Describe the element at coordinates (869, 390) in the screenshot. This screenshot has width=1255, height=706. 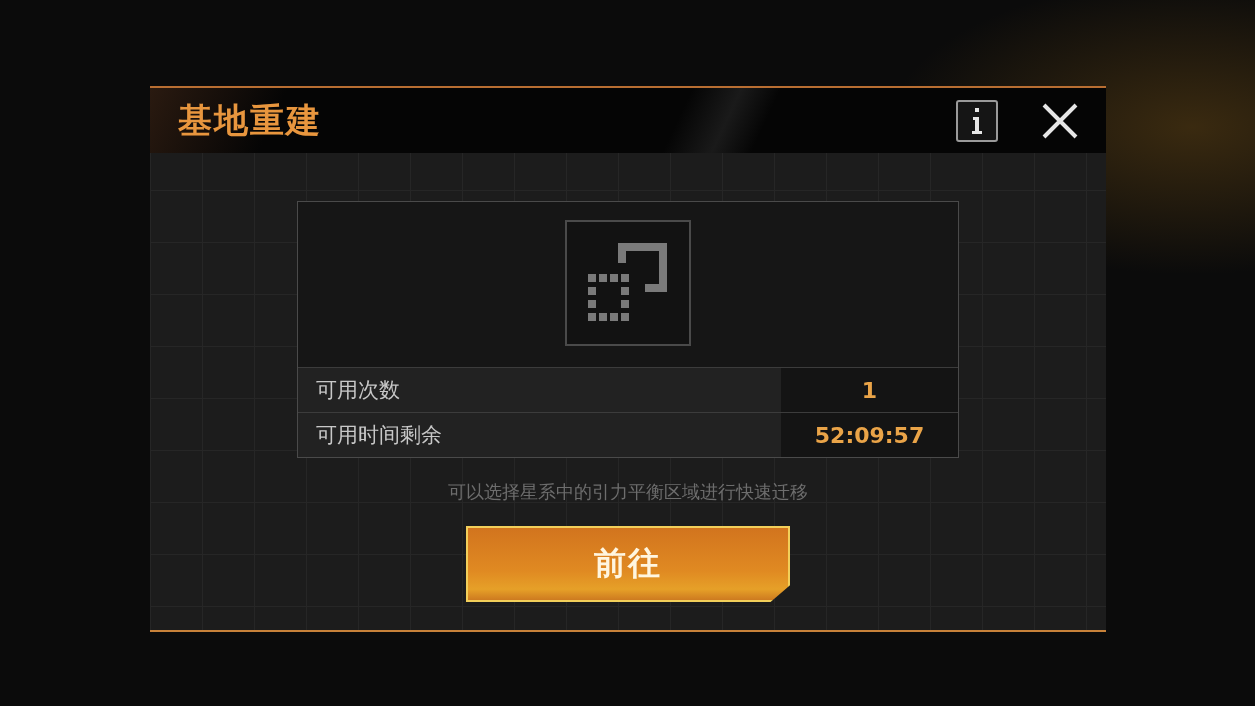
I see `stat-value: 1` at that location.